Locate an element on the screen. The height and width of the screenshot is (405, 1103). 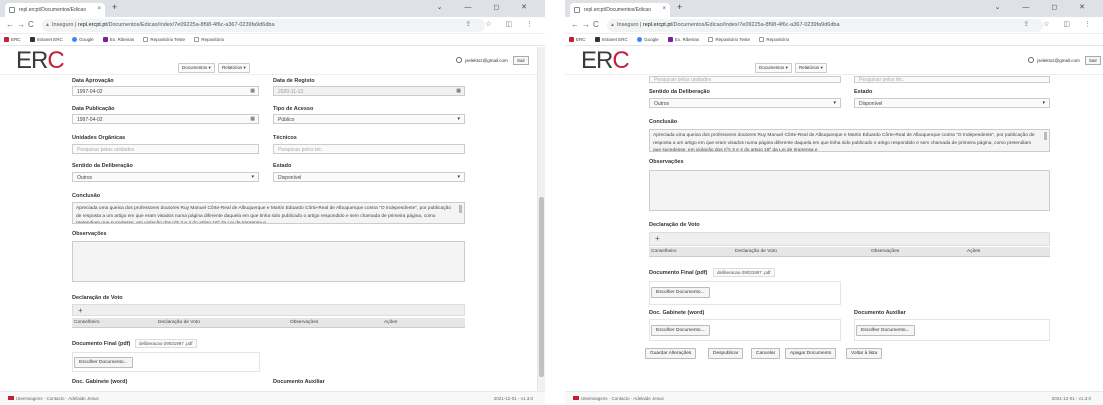
data-aprovacao-label: Data Aprovação is located at coordinates (93, 81).